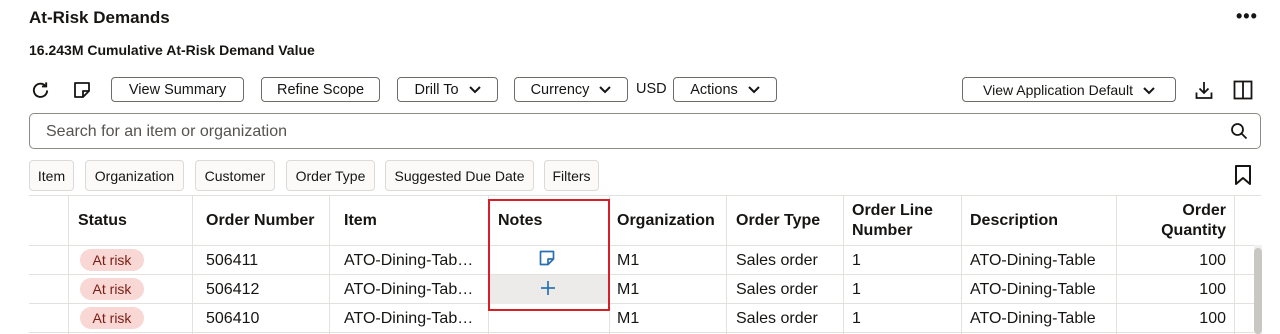 The image size is (1280, 334). I want to click on actions-dropdown: Actions, so click(725, 89).